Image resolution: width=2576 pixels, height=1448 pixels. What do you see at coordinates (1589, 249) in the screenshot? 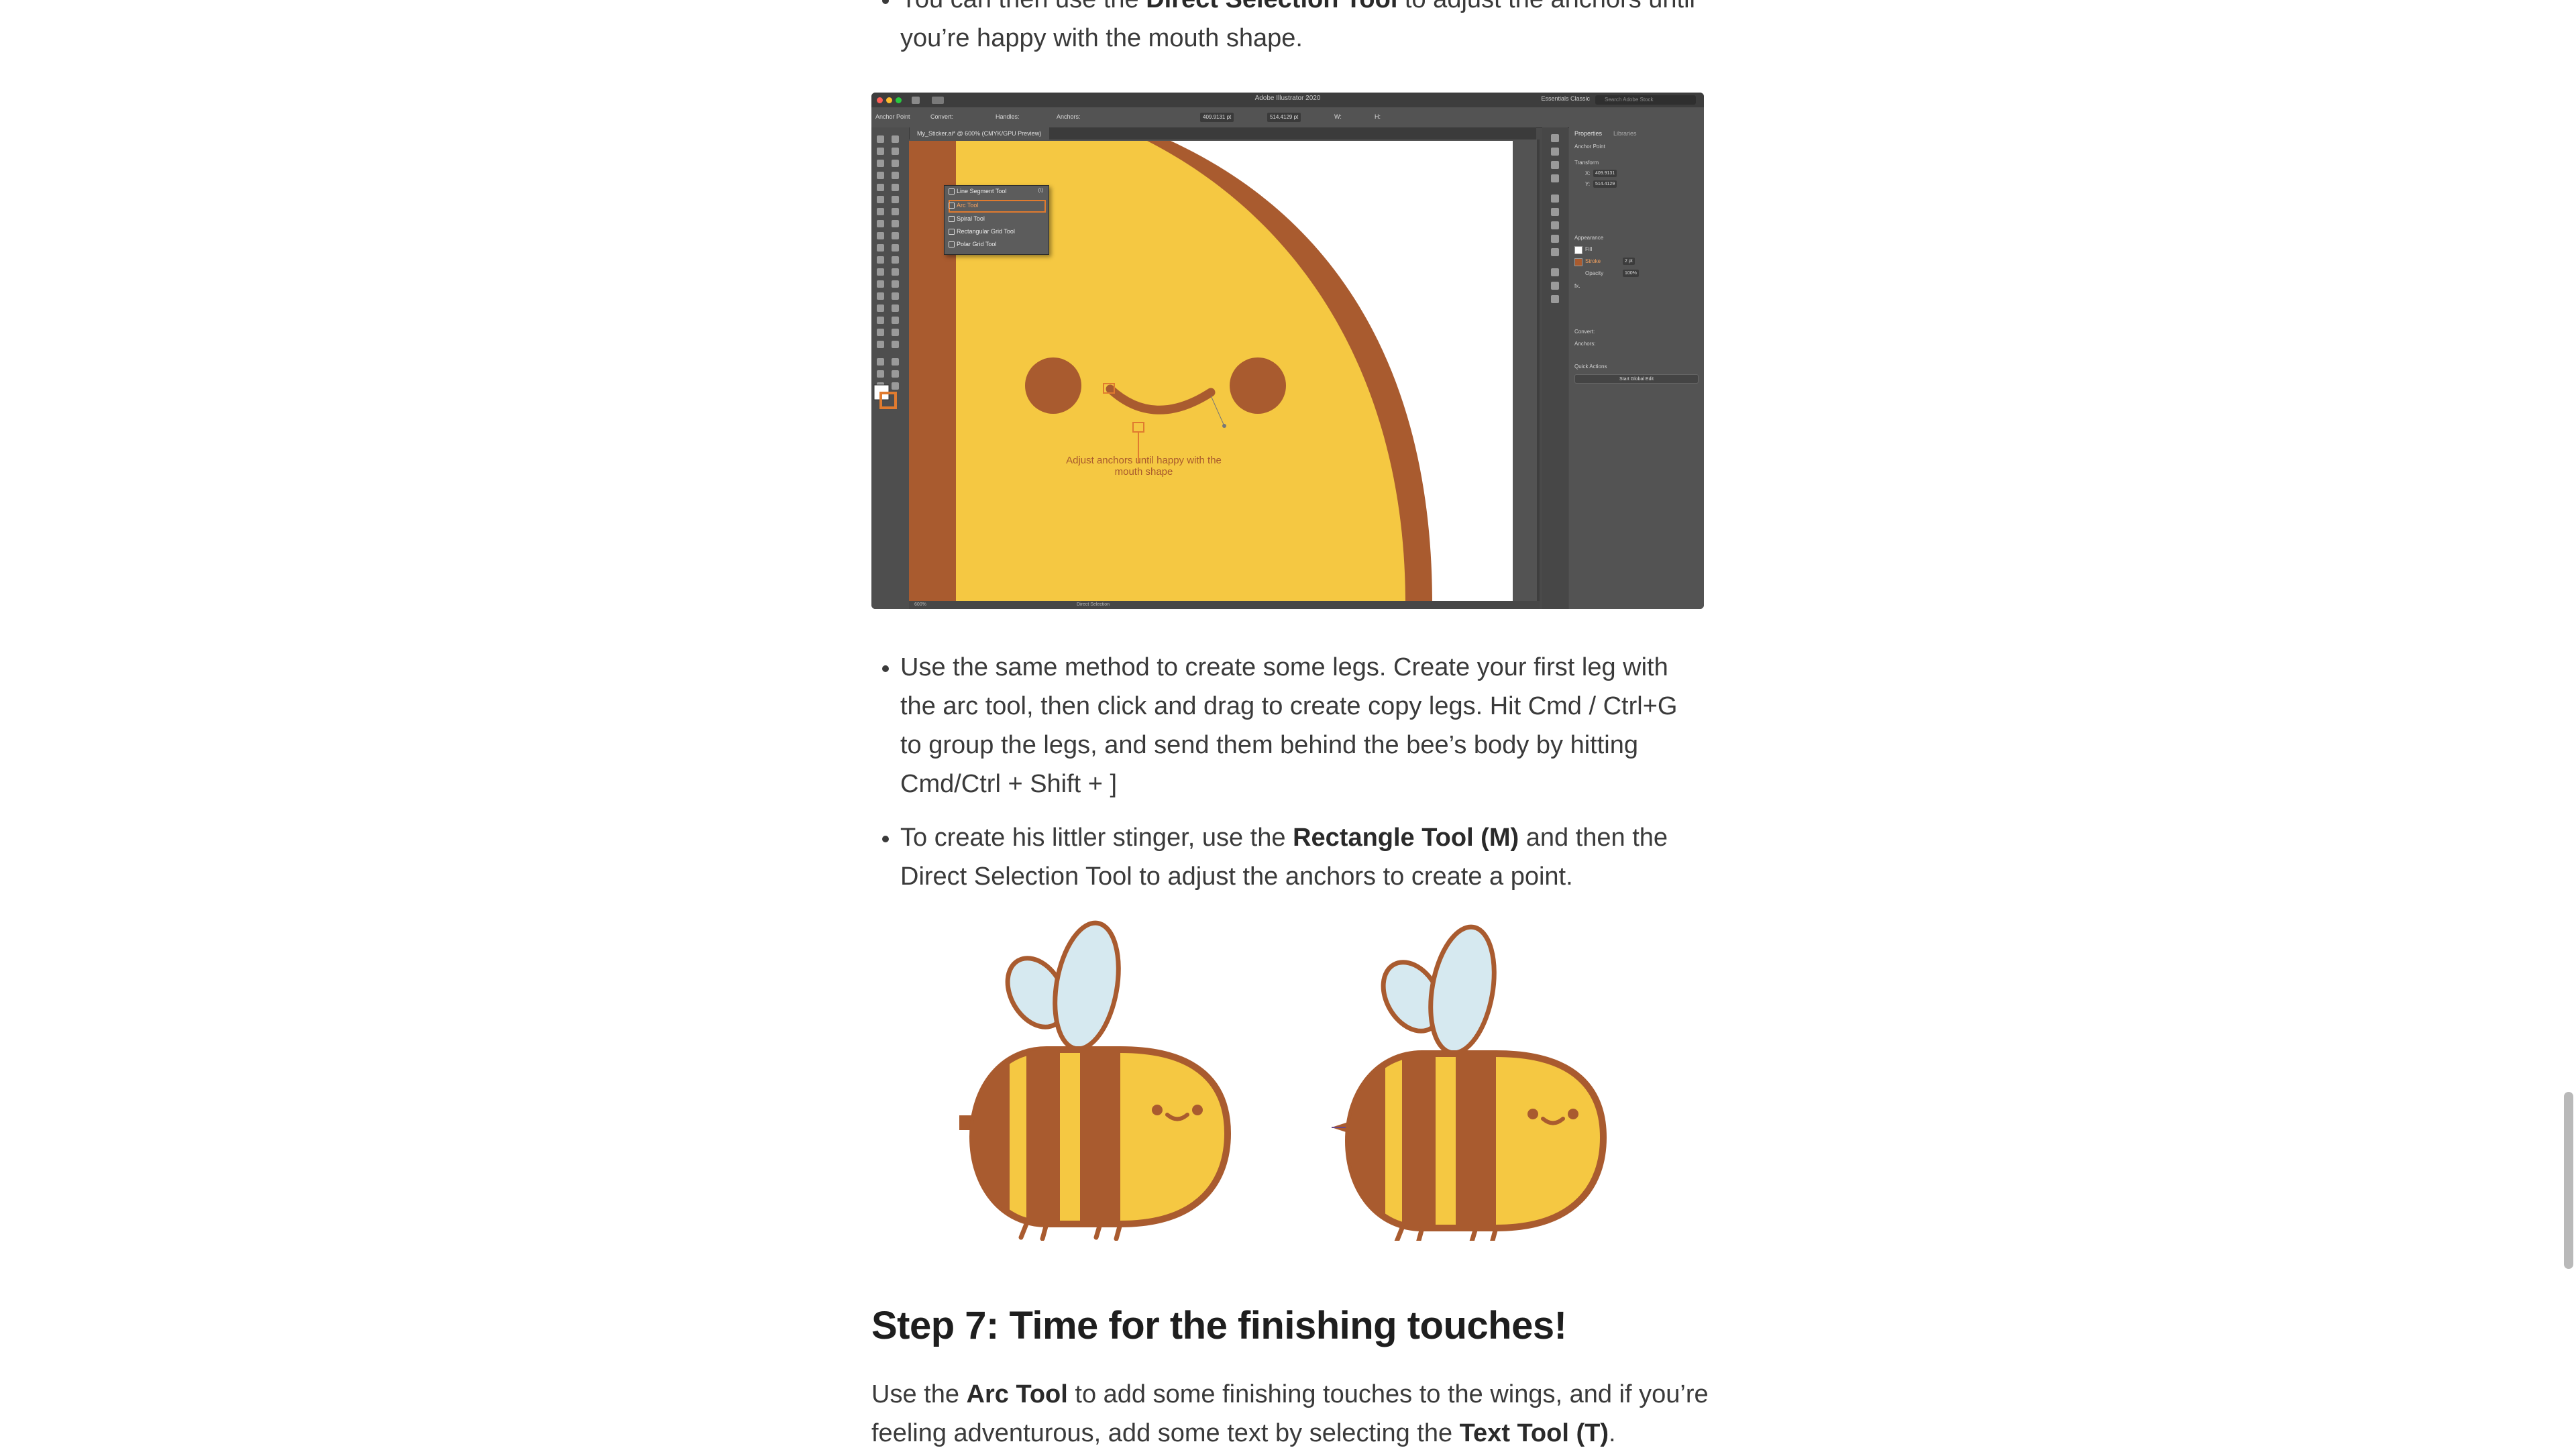
I see `panel-fill-label: Fill` at bounding box center [1589, 249].